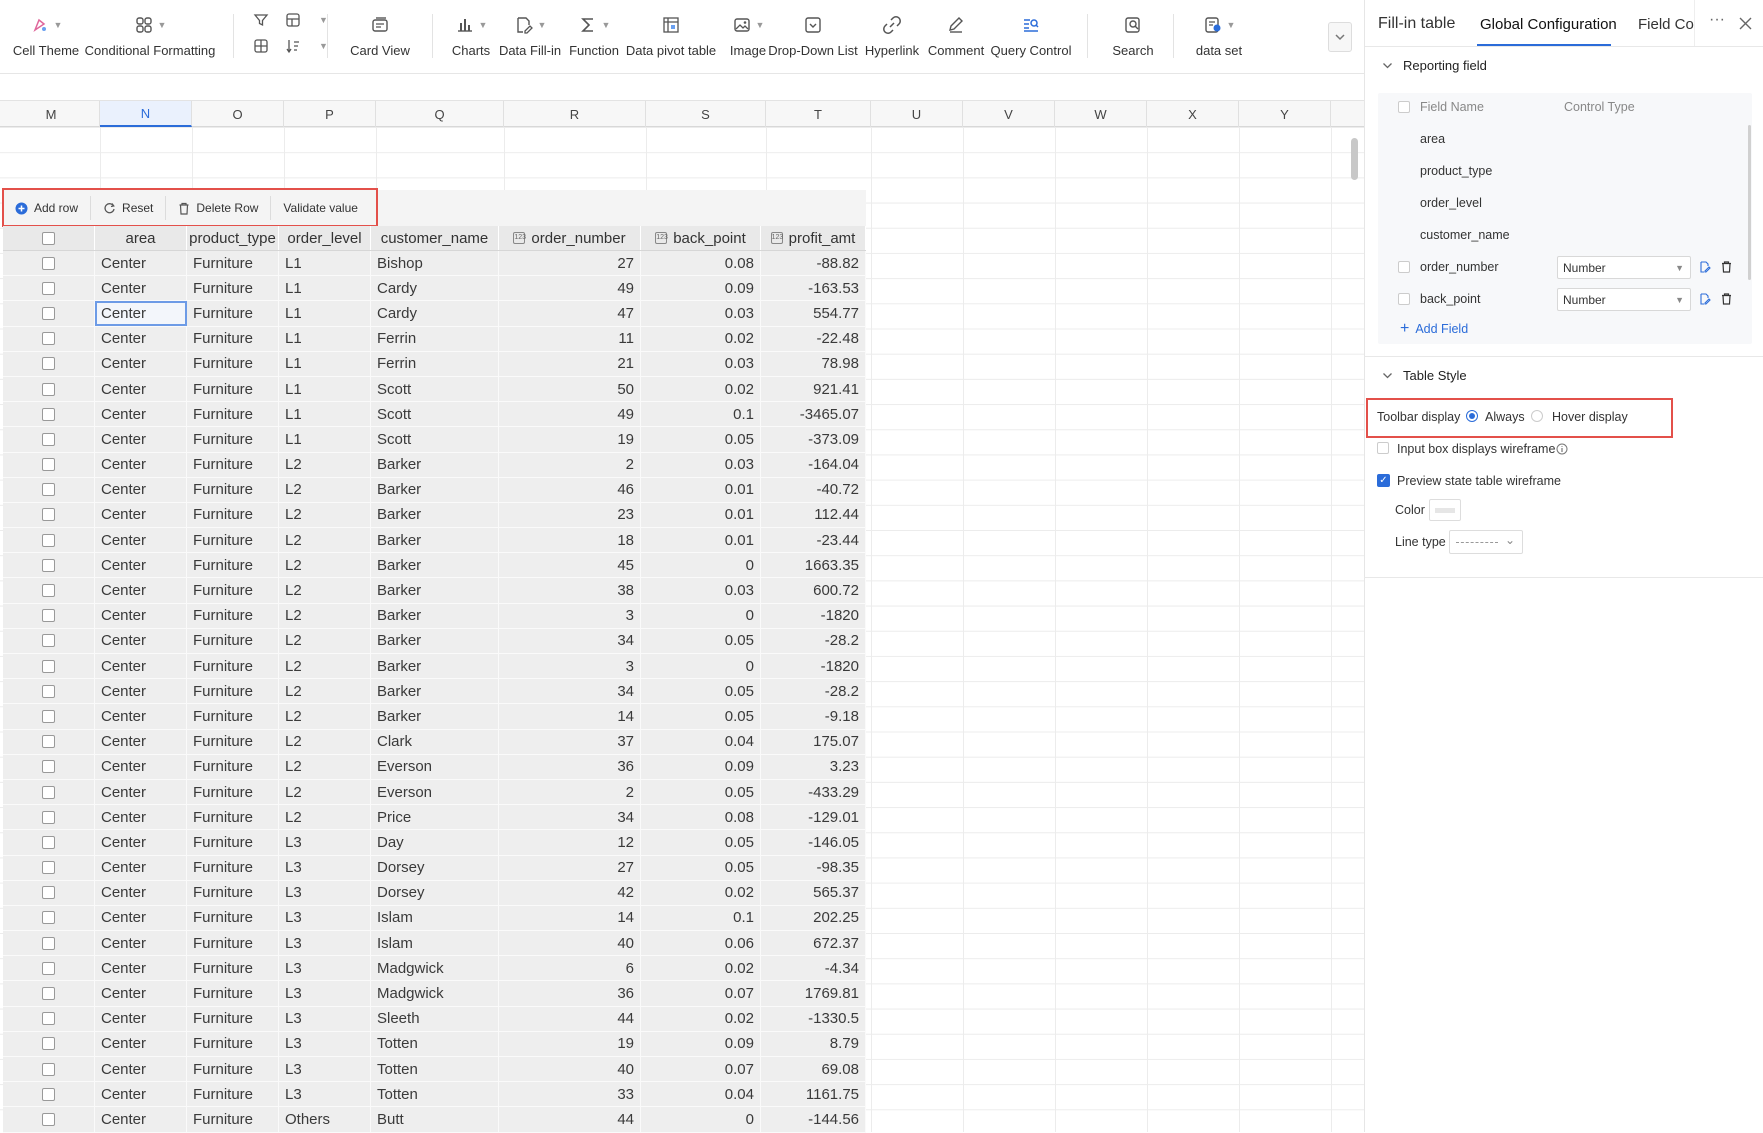  Describe the element at coordinates (813, 263) in the screenshot. I see `table-cell-profit-amt: -88.82` at that location.